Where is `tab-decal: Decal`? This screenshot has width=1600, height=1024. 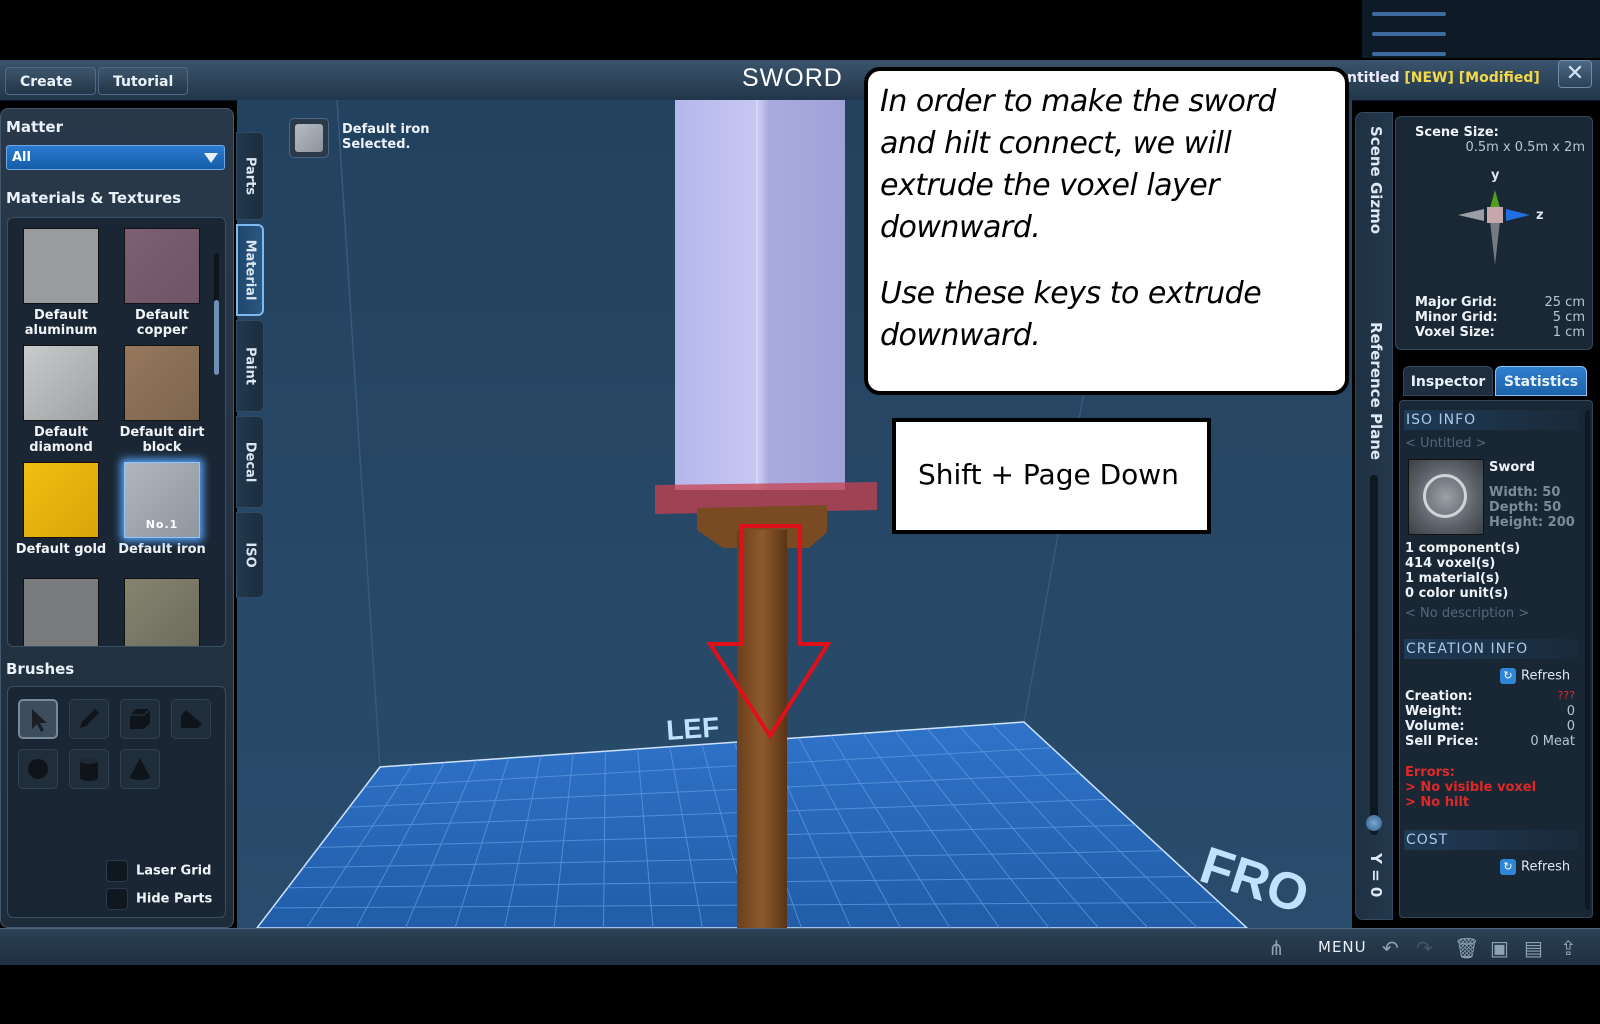 tab-decal: Decal is located at coordinates (250, 462).